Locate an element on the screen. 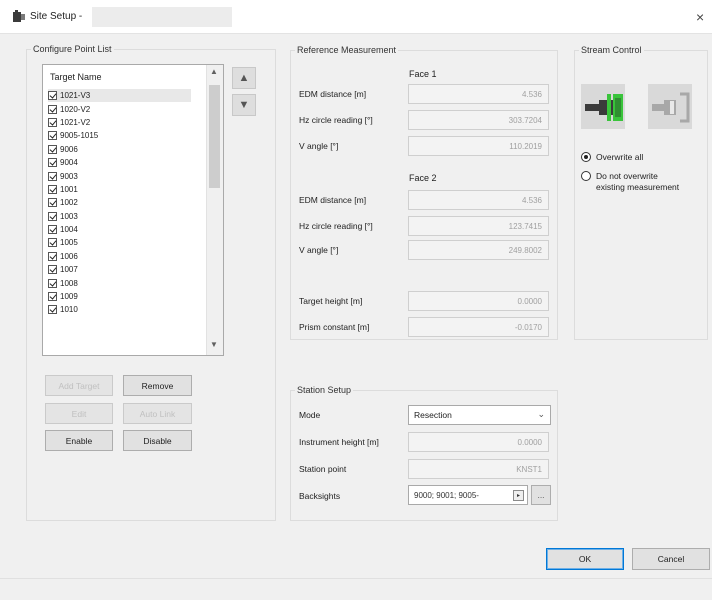  face2-edm-label: EDM distance [m] is located at coordinates (333, 200).